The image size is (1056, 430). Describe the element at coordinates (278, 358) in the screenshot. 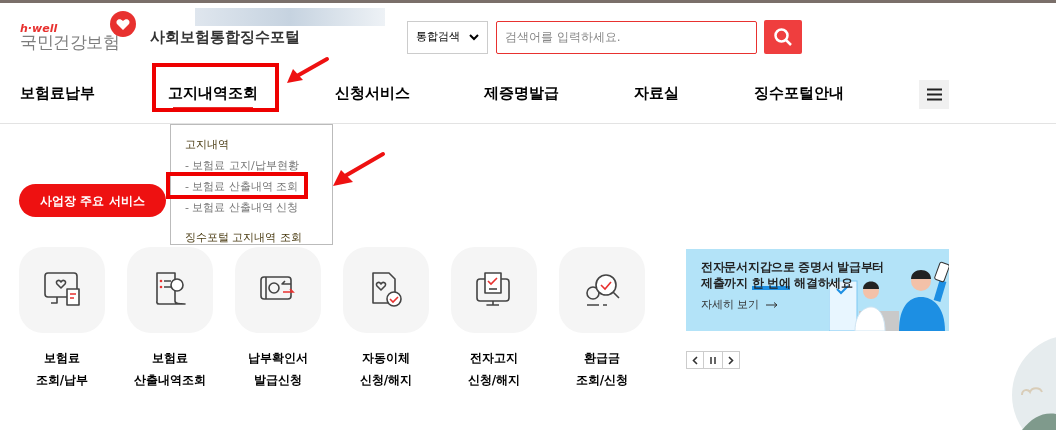

I see `service-label: 납부확인서` at that location.